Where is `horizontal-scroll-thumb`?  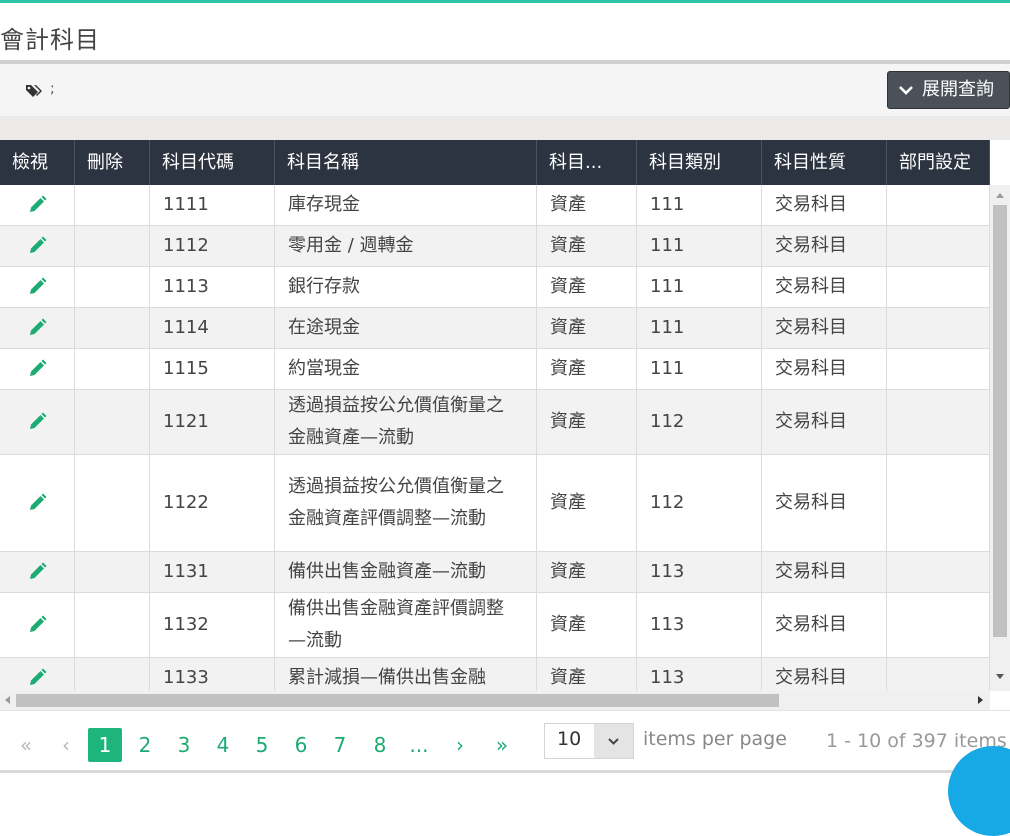 horizontal-scroll-thumb is located at coordinates (397, 700).